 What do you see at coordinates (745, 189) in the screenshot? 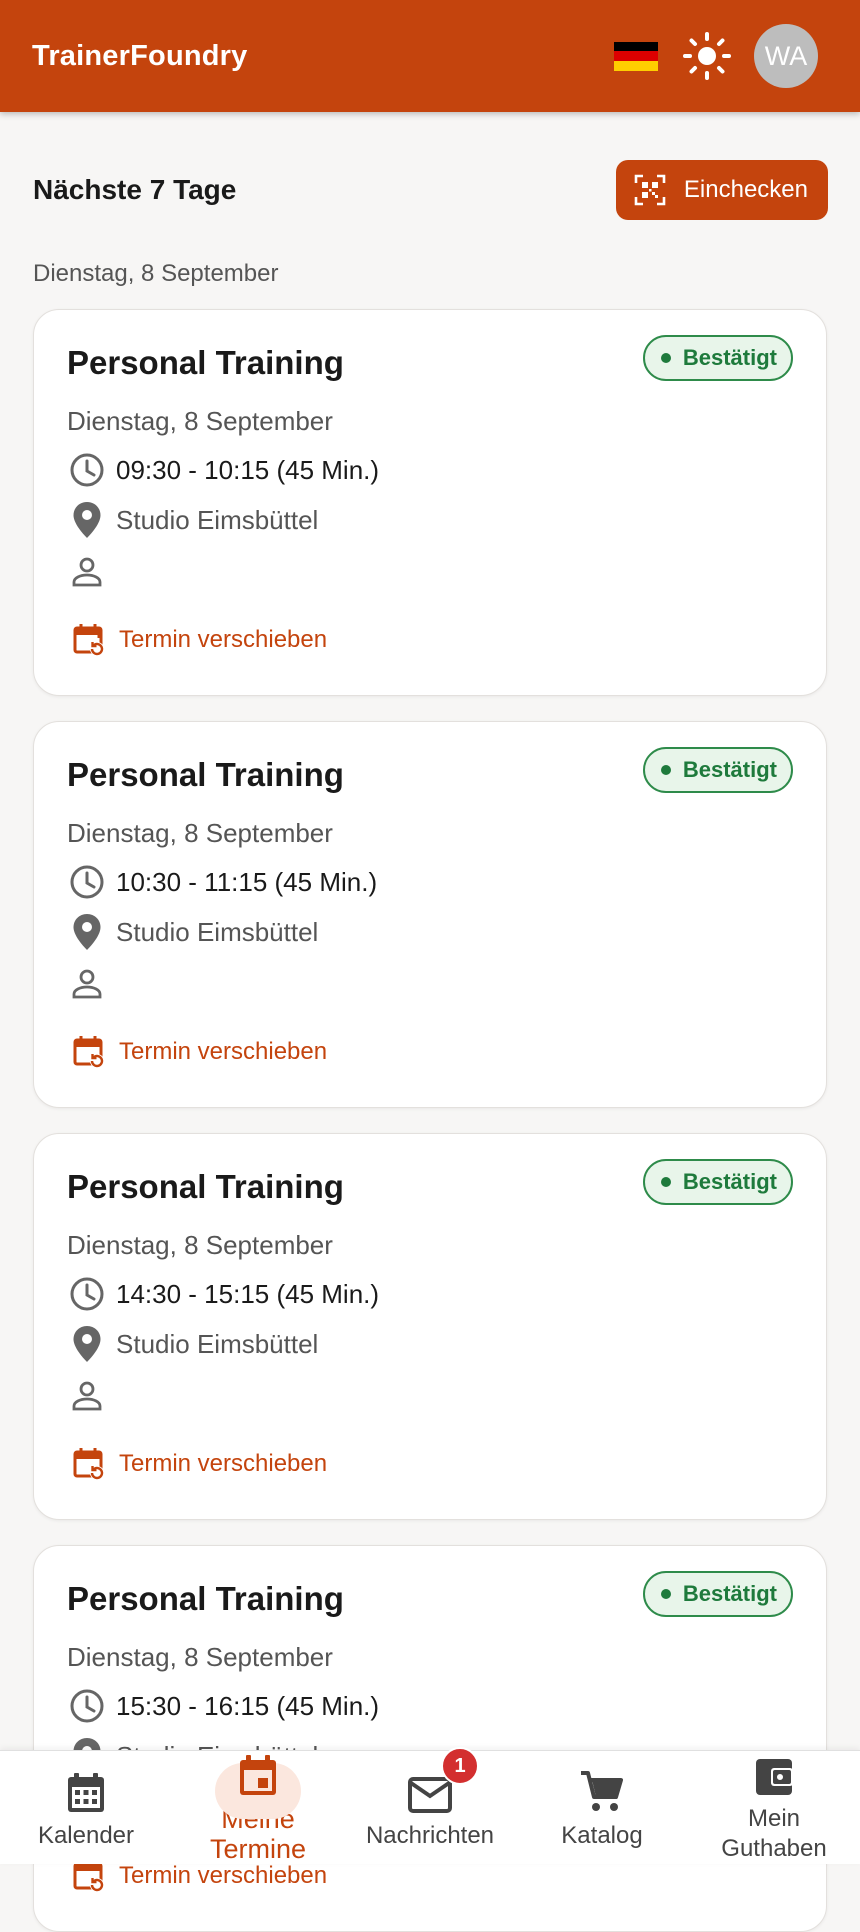
I see `checkin-label: Einchecken` at bounding box center [745, 189].